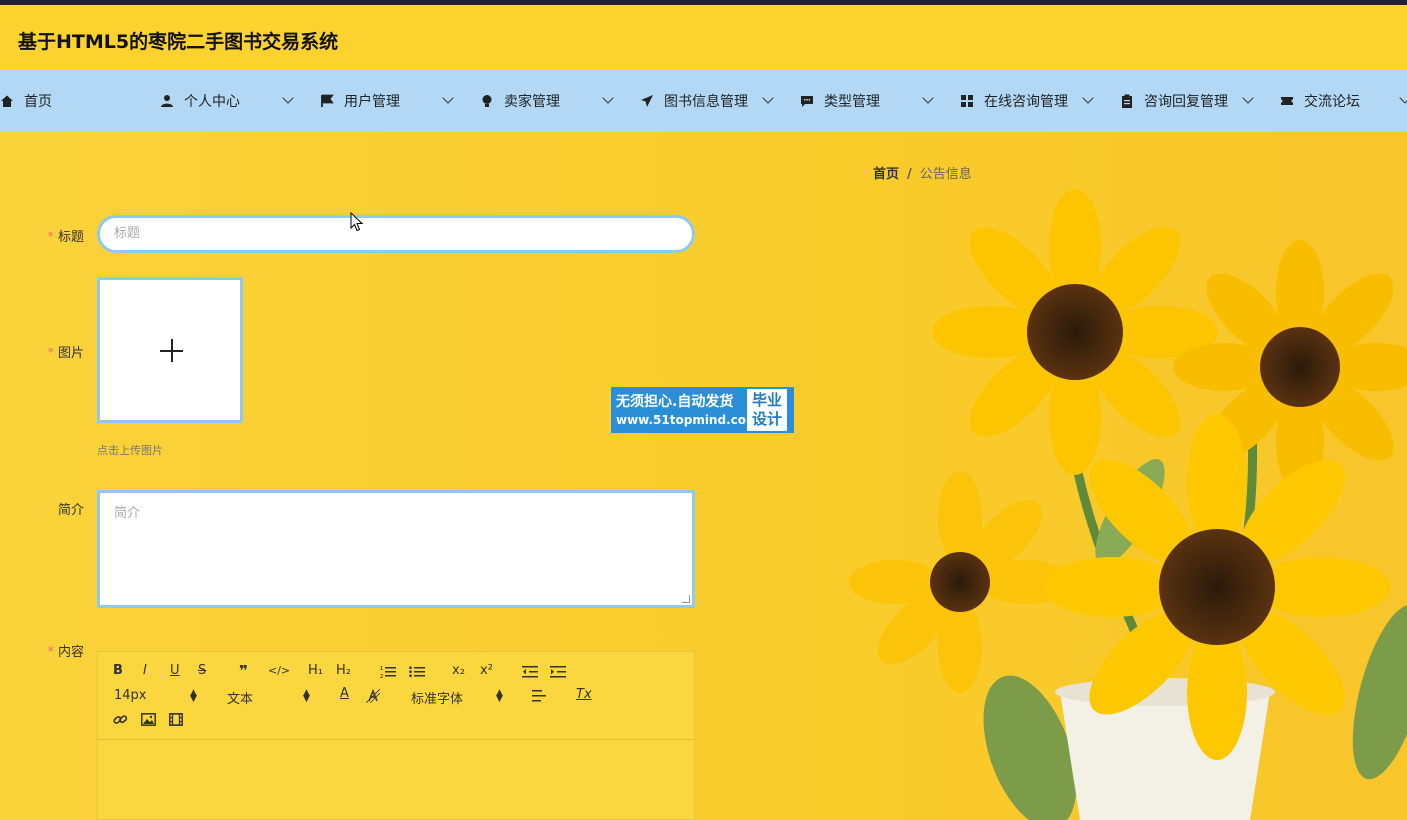  I want to click on image-upload-box, so click(170, 350).